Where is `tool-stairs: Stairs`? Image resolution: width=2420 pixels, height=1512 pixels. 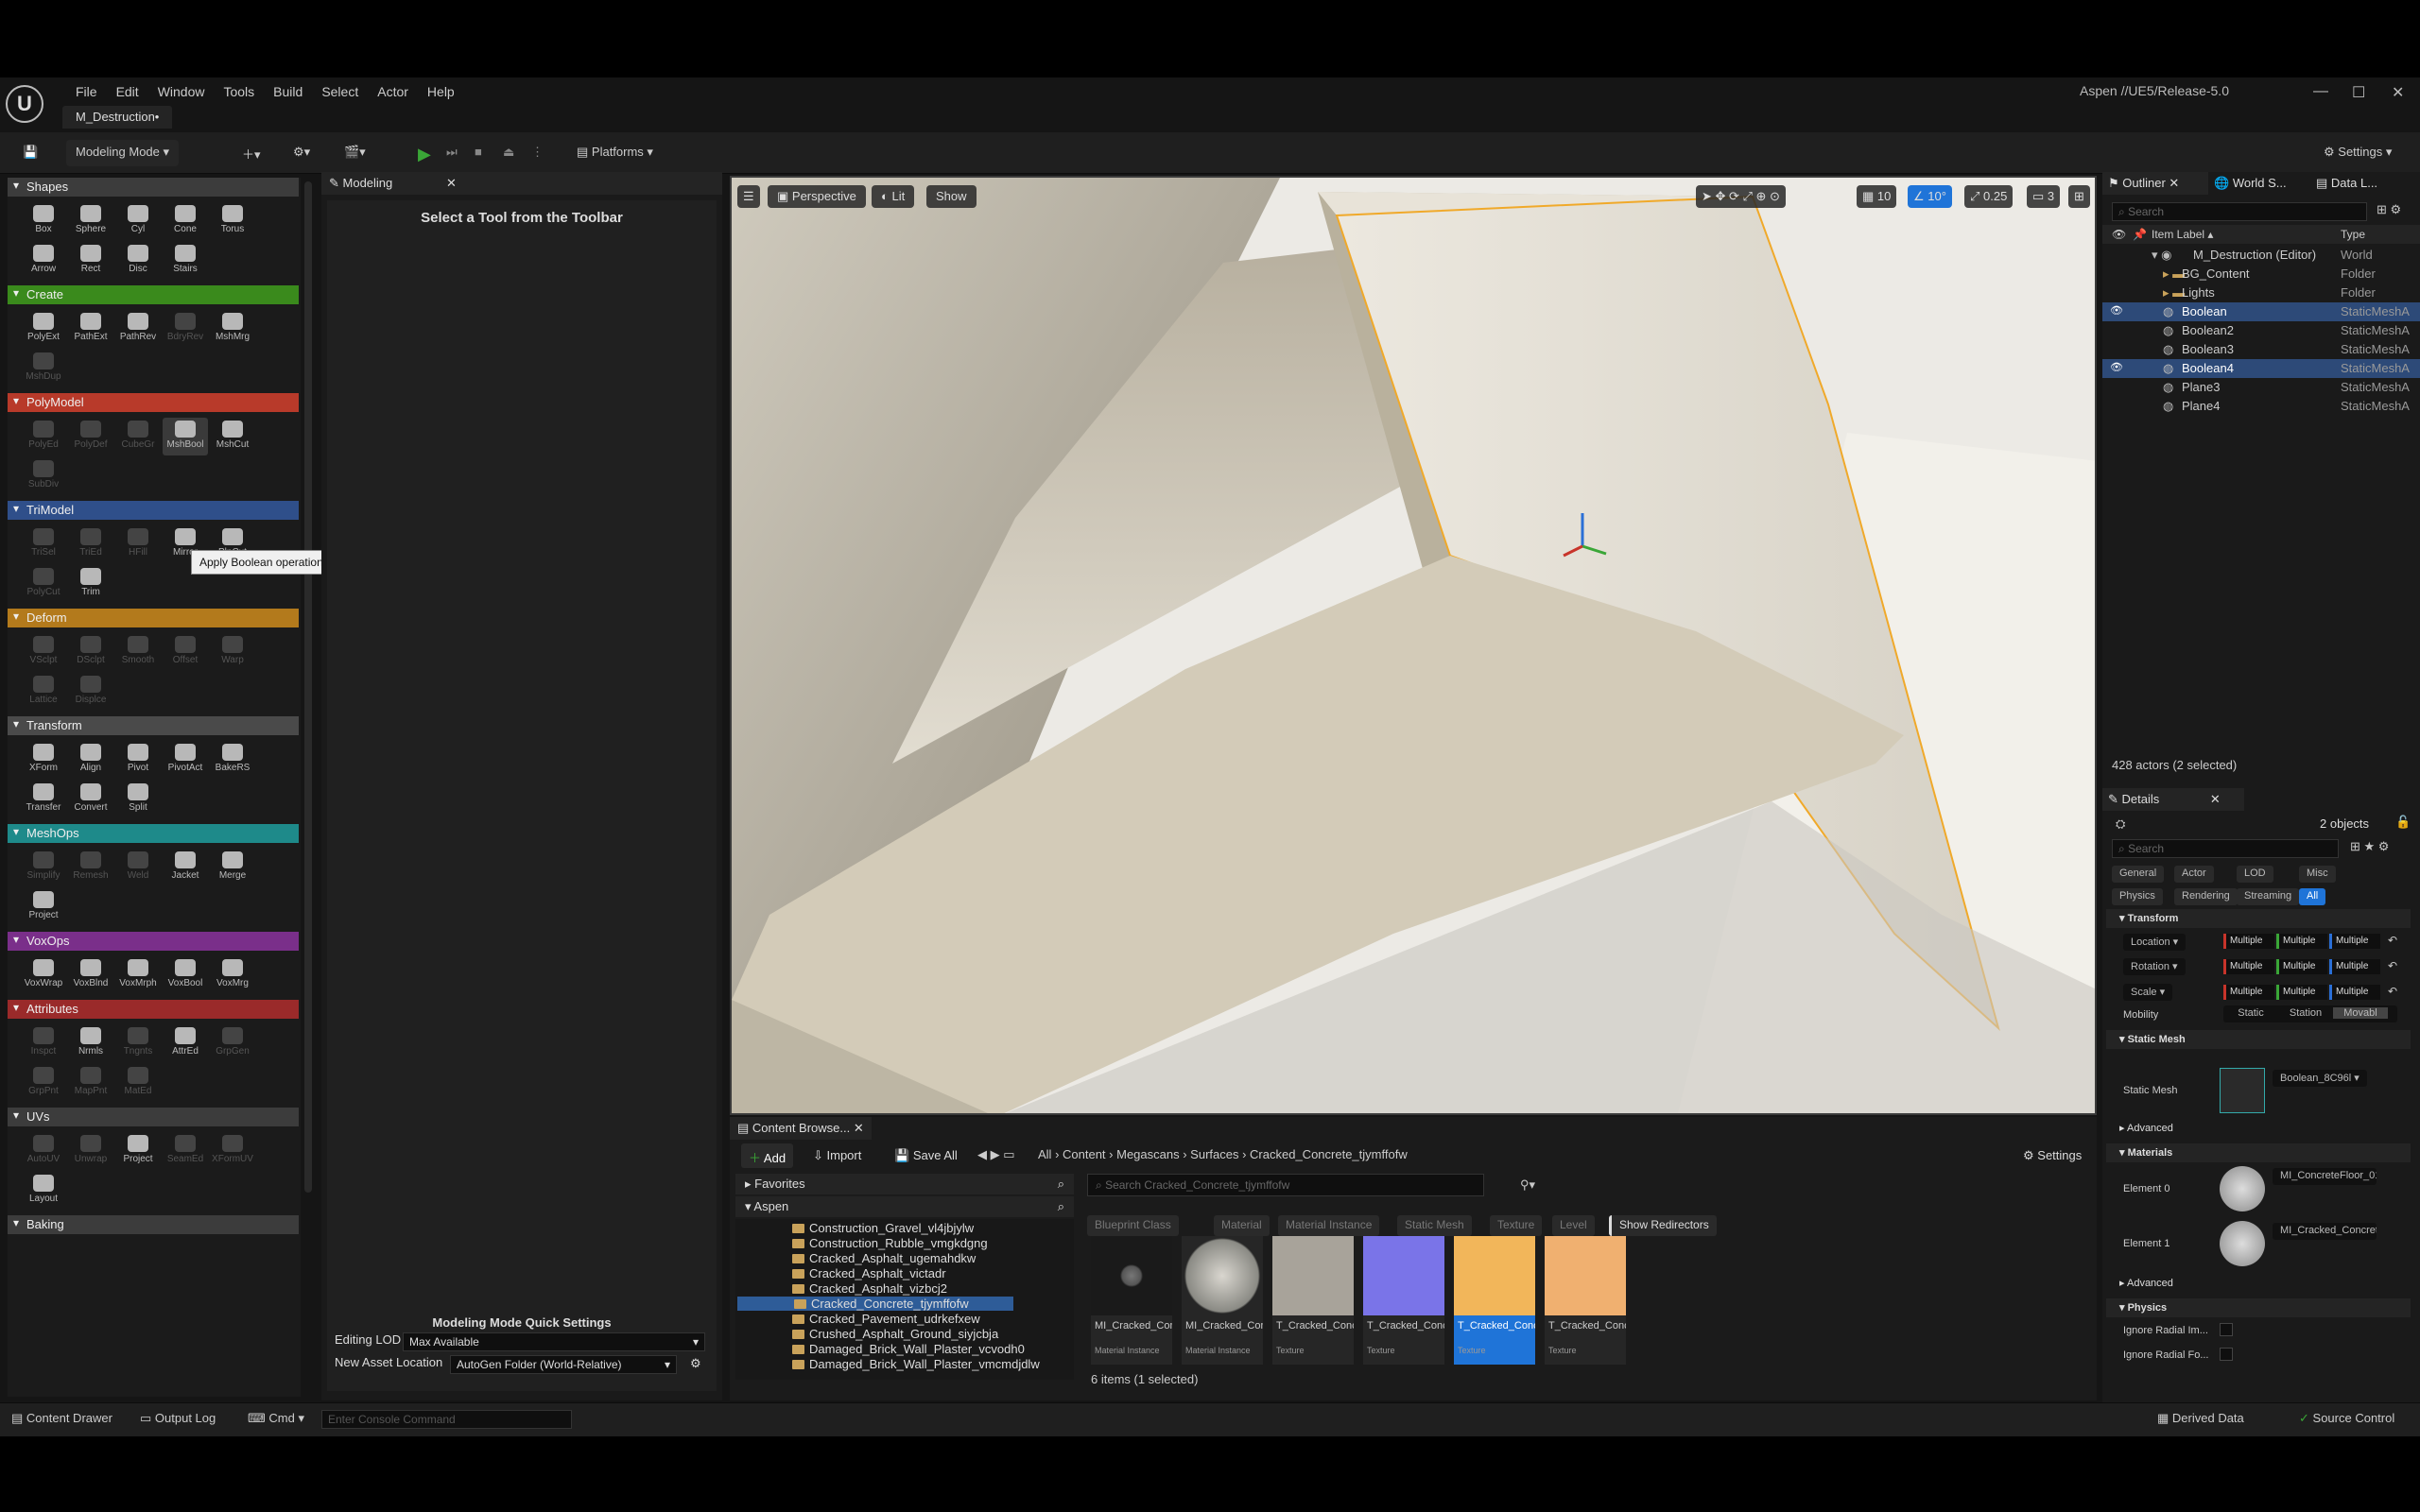 tool-stairs: Stairs is located at coordinates (185, 261).